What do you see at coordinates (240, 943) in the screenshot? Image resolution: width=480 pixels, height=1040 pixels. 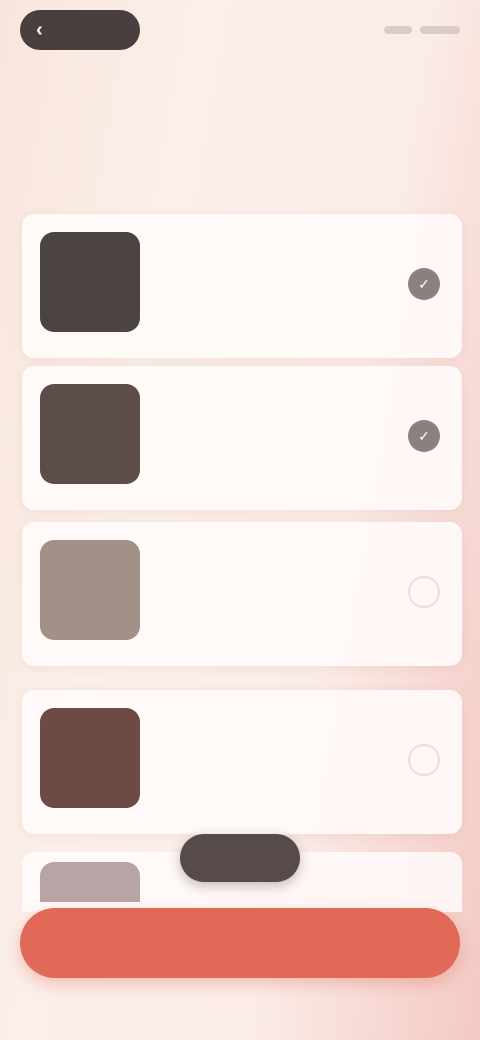 I see `primary-action-button` at bounding box center [240, 943].